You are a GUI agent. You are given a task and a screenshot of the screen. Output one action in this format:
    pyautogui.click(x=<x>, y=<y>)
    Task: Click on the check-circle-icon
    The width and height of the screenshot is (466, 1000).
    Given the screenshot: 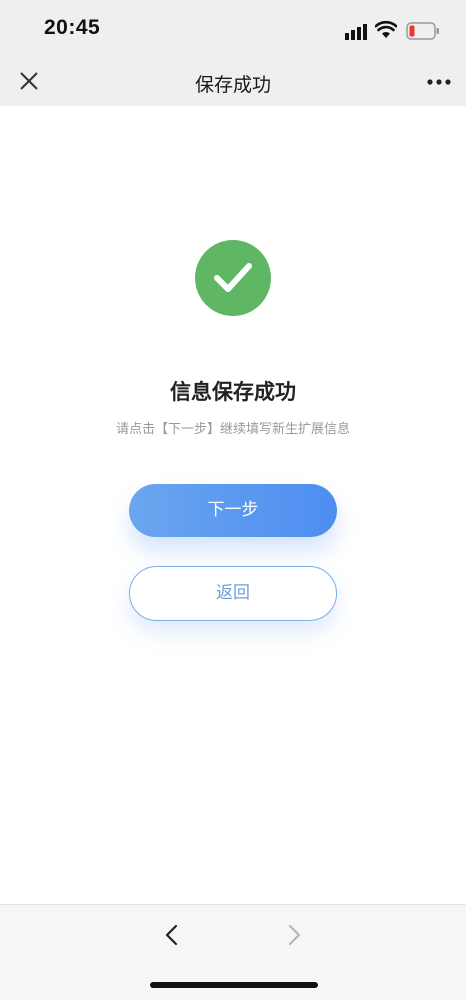 What is the action you would take?
    pyautogui.click(x=233, y=278)
    